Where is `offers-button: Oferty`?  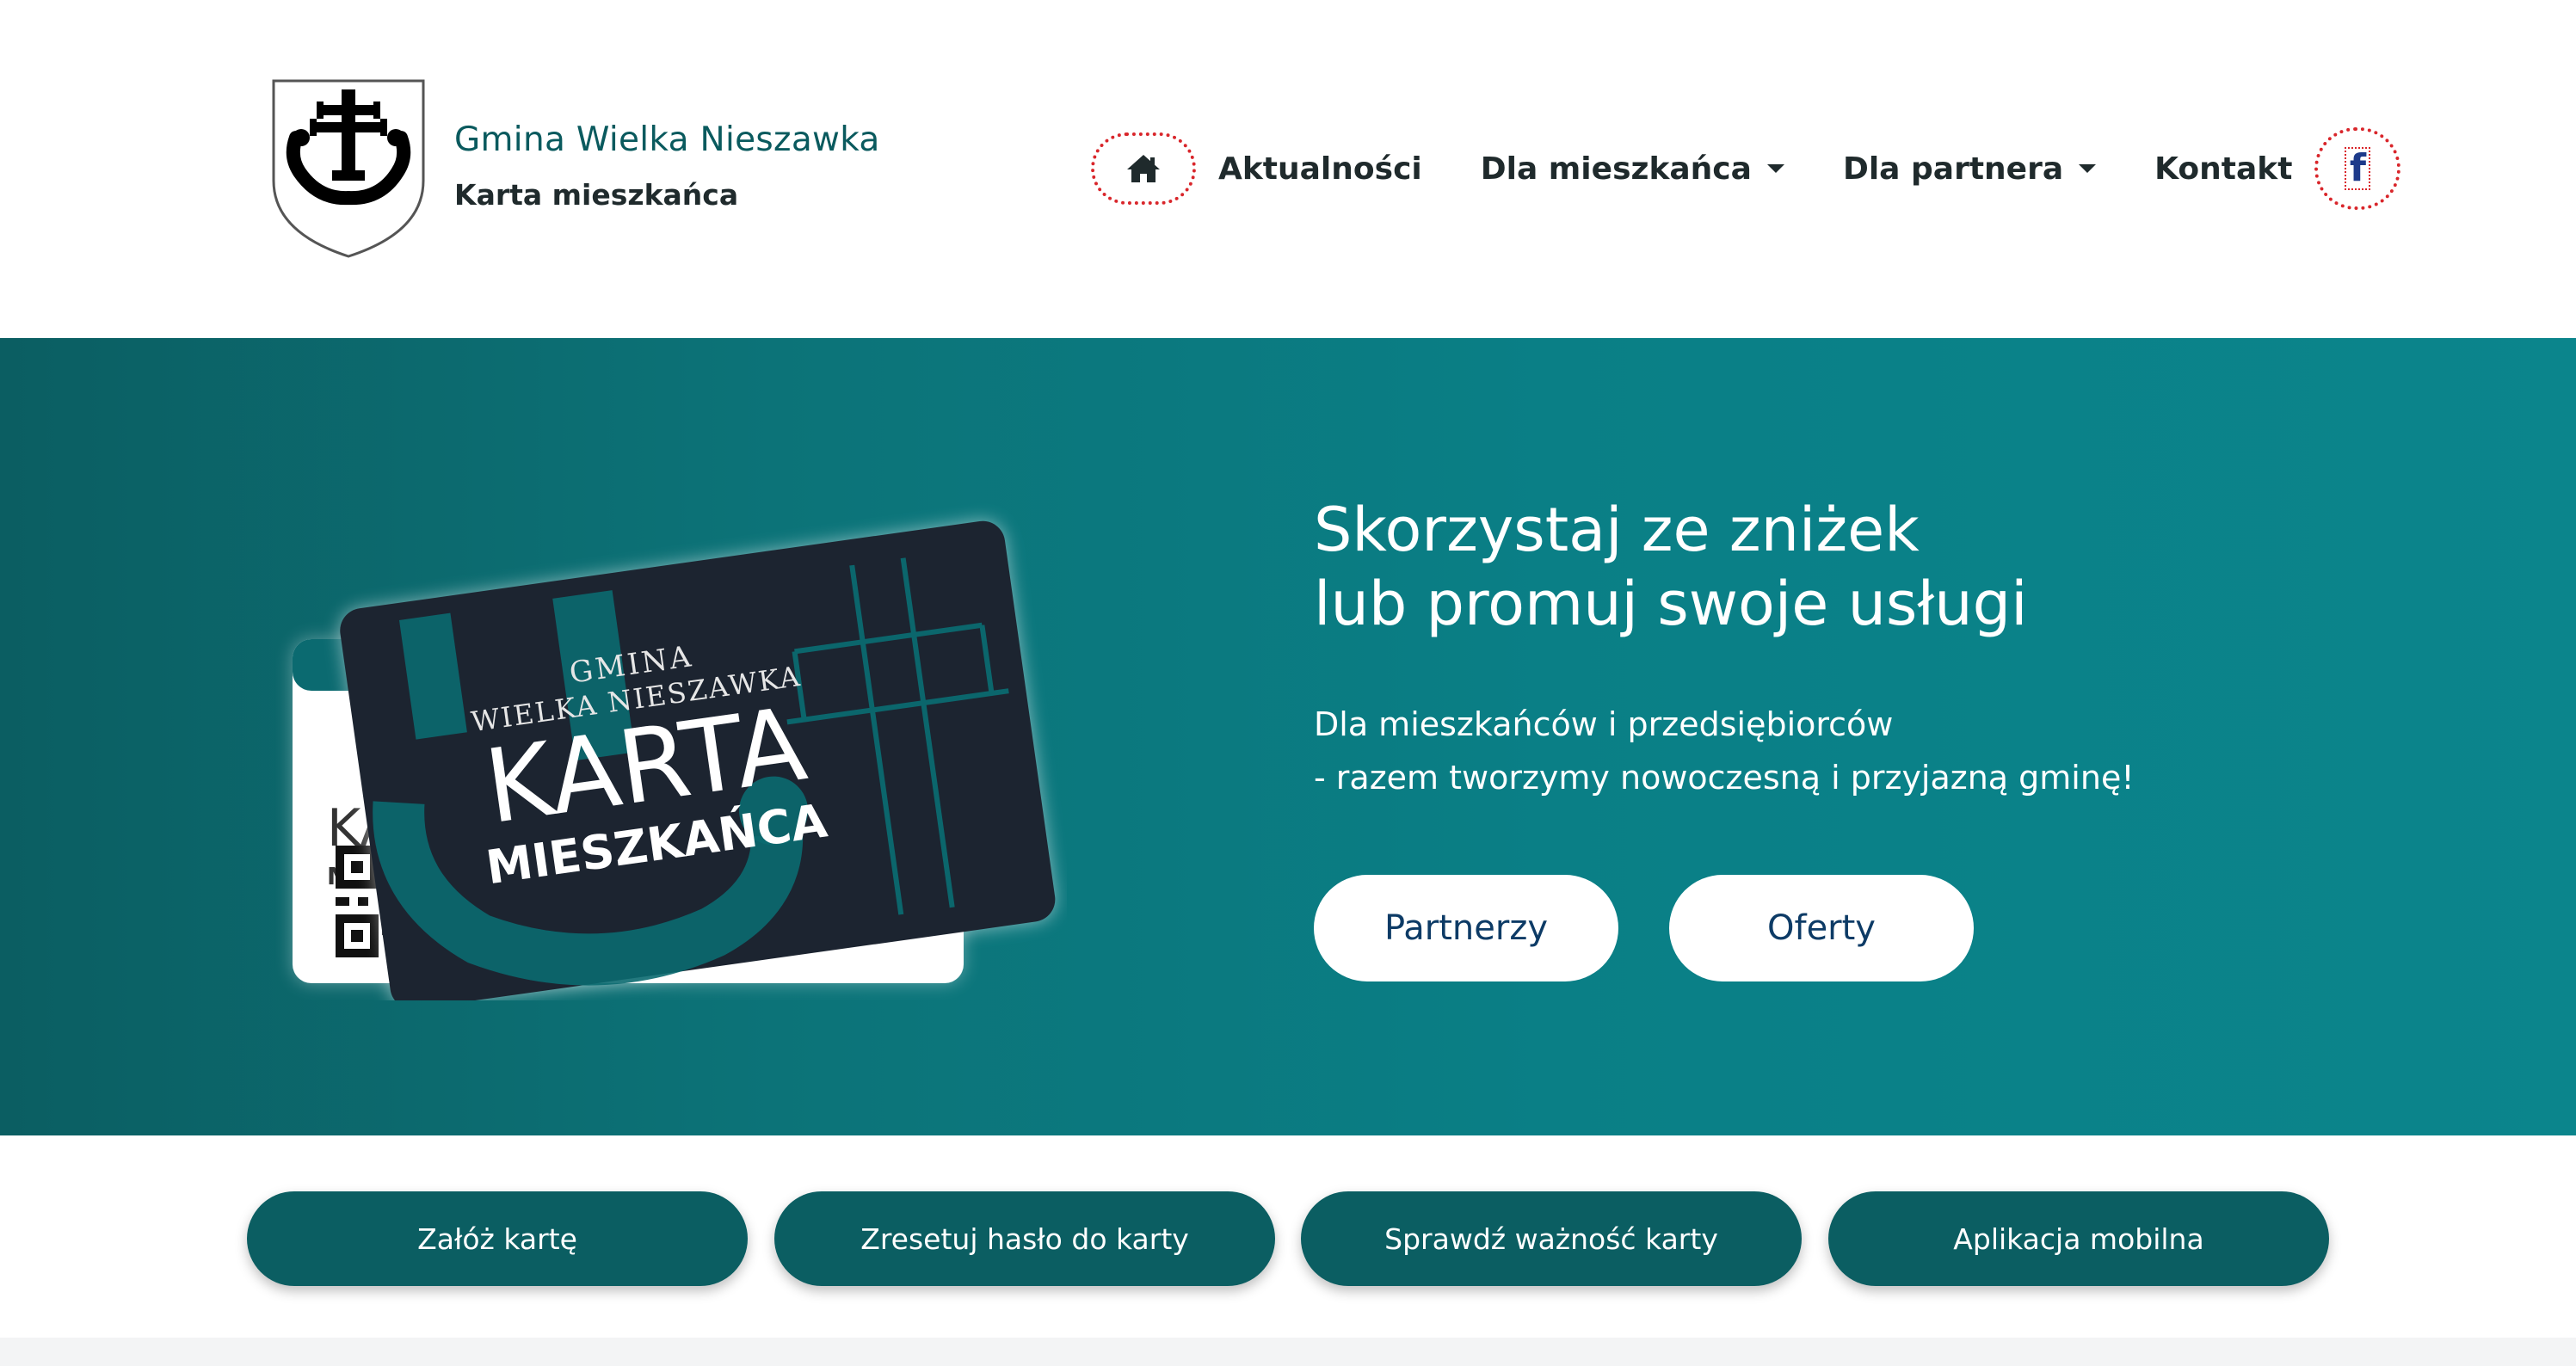
offers-button: Oferty is located at coordinates (1821, 928).